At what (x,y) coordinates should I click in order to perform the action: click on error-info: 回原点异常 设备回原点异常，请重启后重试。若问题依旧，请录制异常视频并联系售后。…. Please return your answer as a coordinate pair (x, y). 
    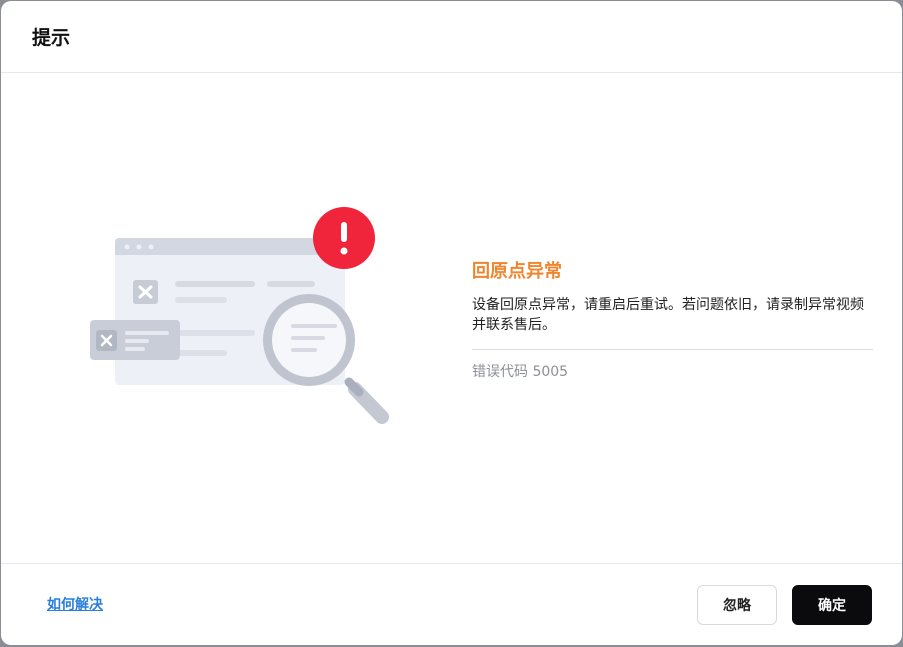
    Looking at the image, I should click on (672, 320).